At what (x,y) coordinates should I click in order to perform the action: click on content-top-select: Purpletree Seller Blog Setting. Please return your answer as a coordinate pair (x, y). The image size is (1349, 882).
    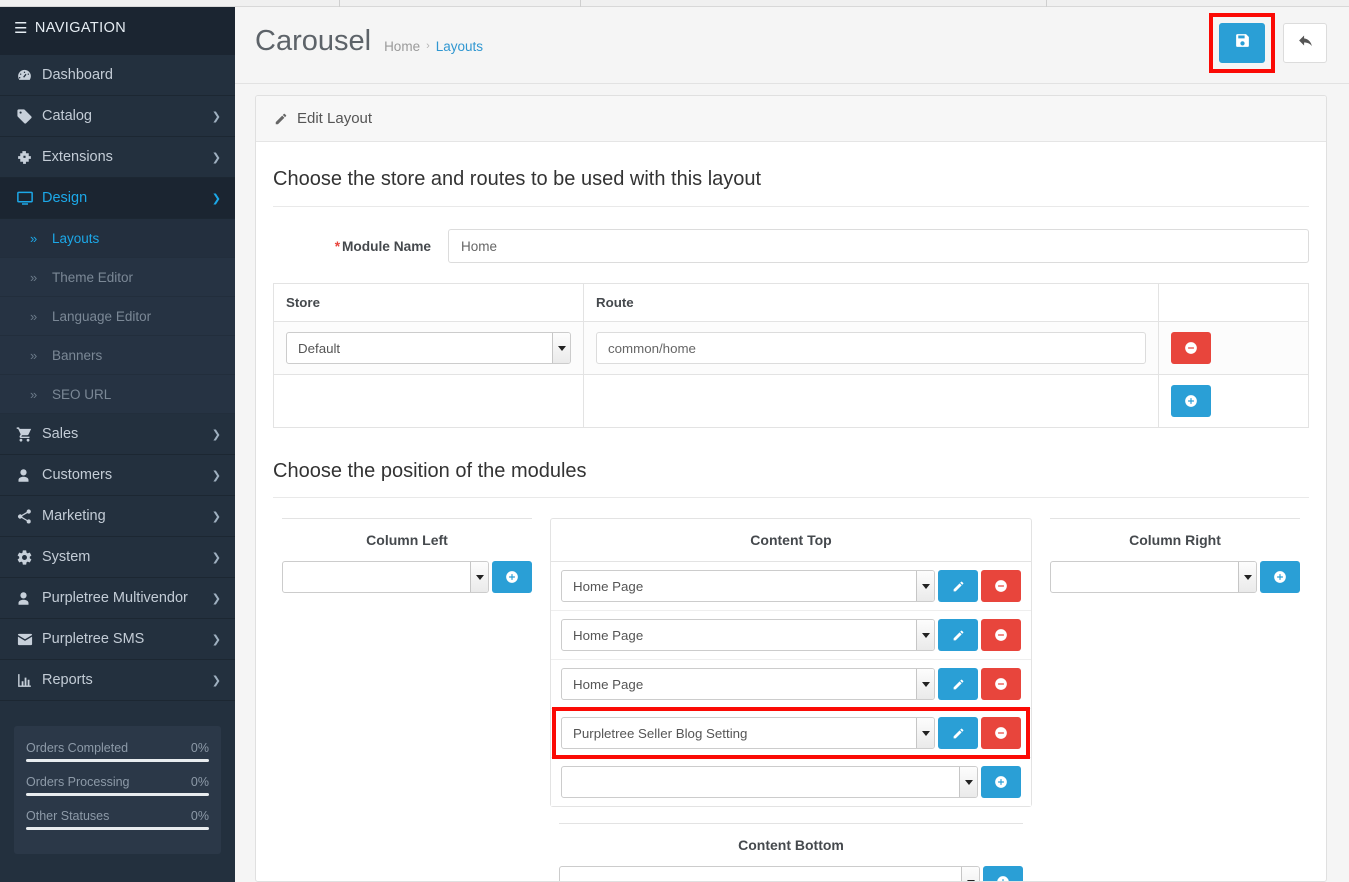
    Looking at the image, I should click on (748, 733).